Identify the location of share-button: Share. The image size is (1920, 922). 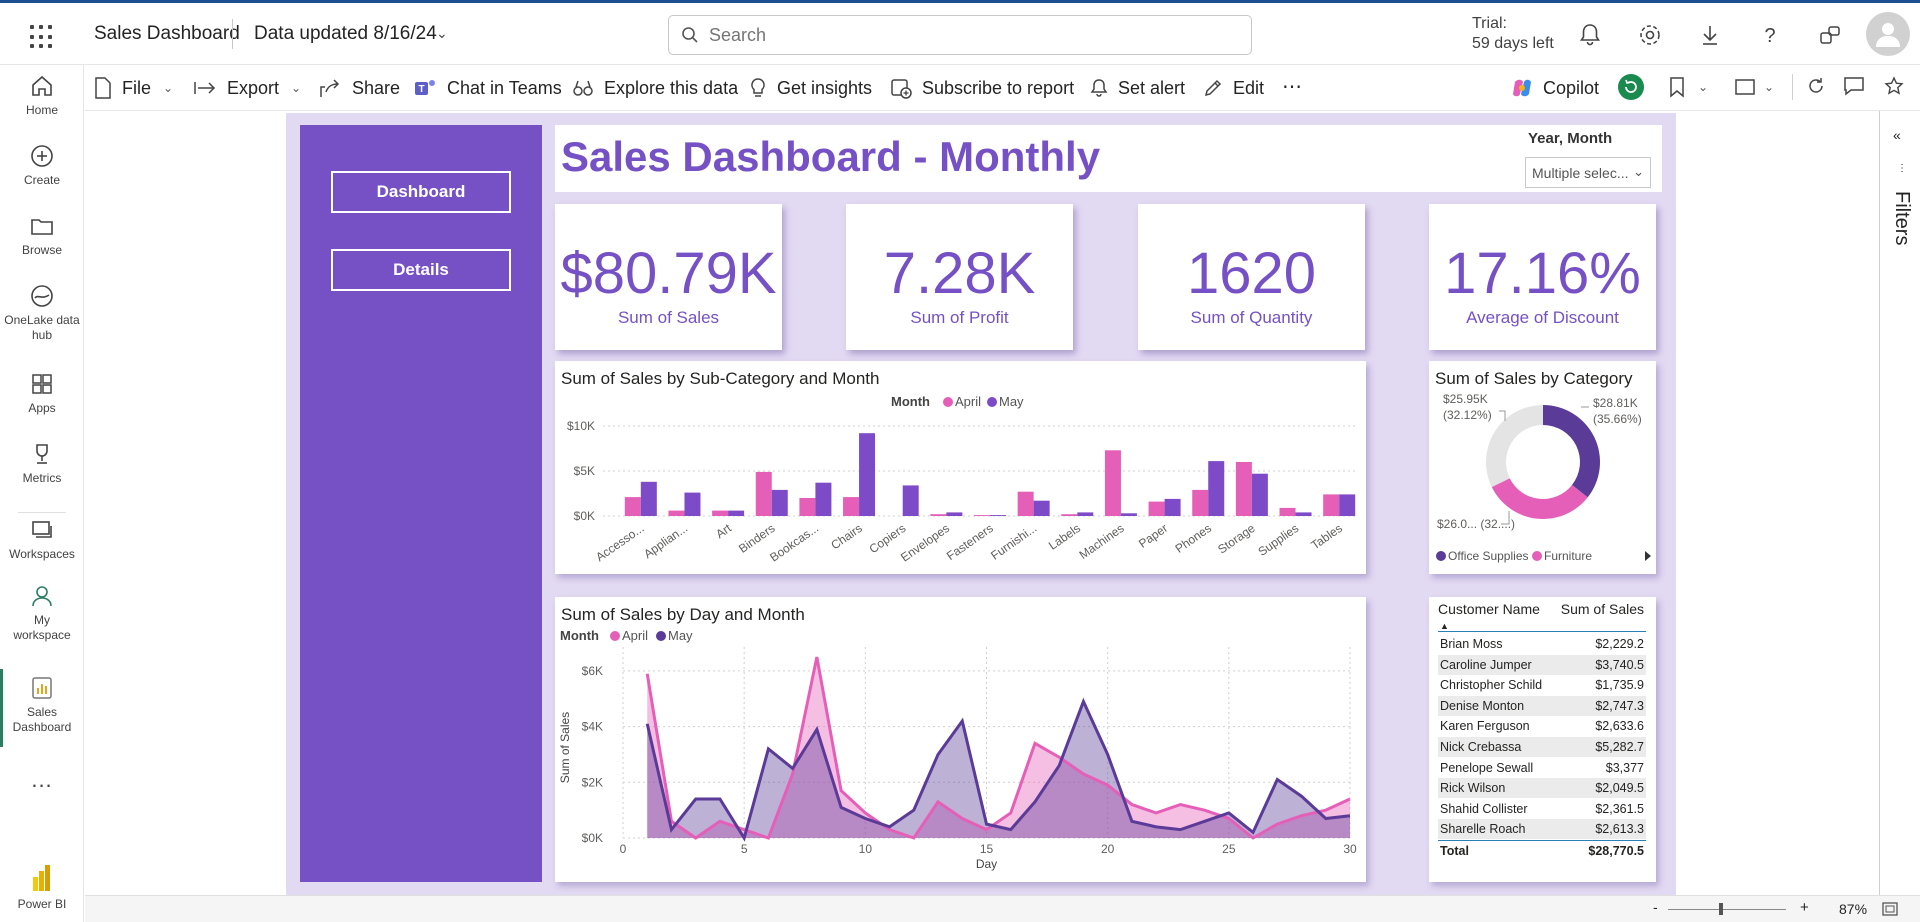
(359, 88).